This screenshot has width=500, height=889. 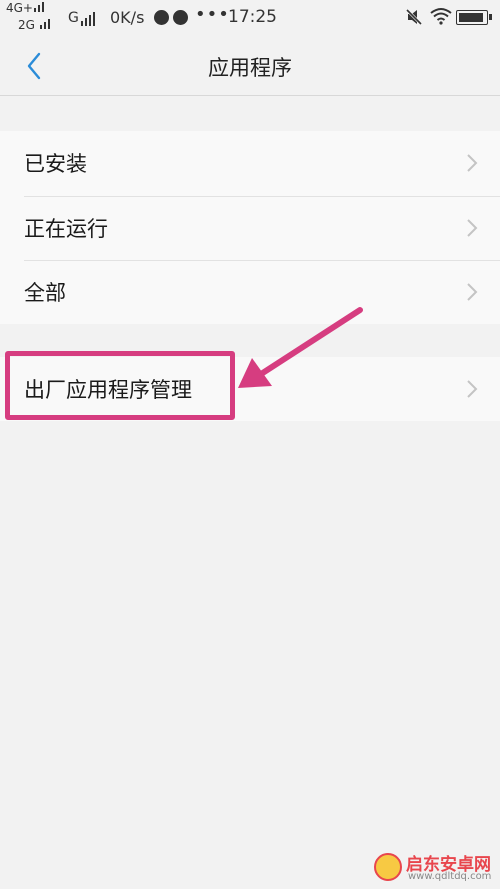 I want to click on list-item-installed: 已安装, so click(x=250, y=163).